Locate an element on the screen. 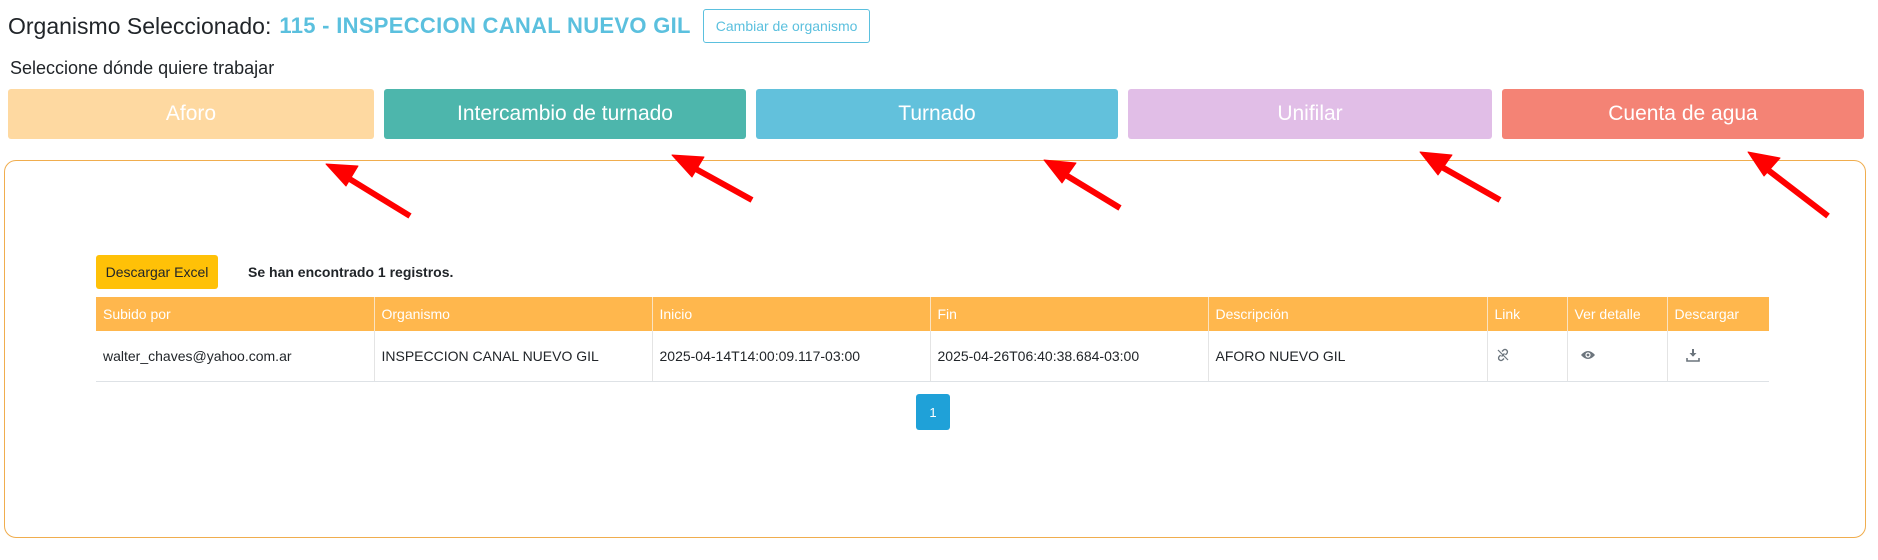 This screenshot has height=560, width=1878. column-header: Descripción is located at coordinates (1348, 314).